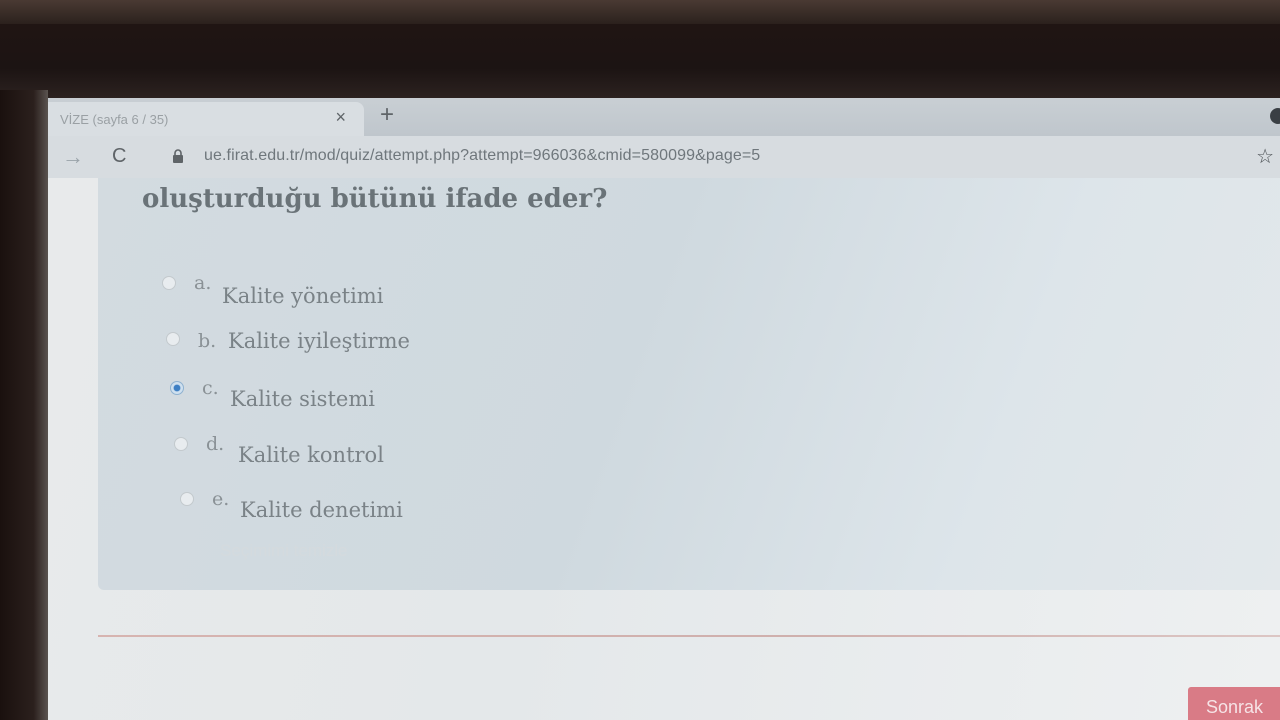  What do you see at coordinates (1235, 707) in the screenshot?
I see `next-page-label: Sonrak` at bounding box center [1235, 707].